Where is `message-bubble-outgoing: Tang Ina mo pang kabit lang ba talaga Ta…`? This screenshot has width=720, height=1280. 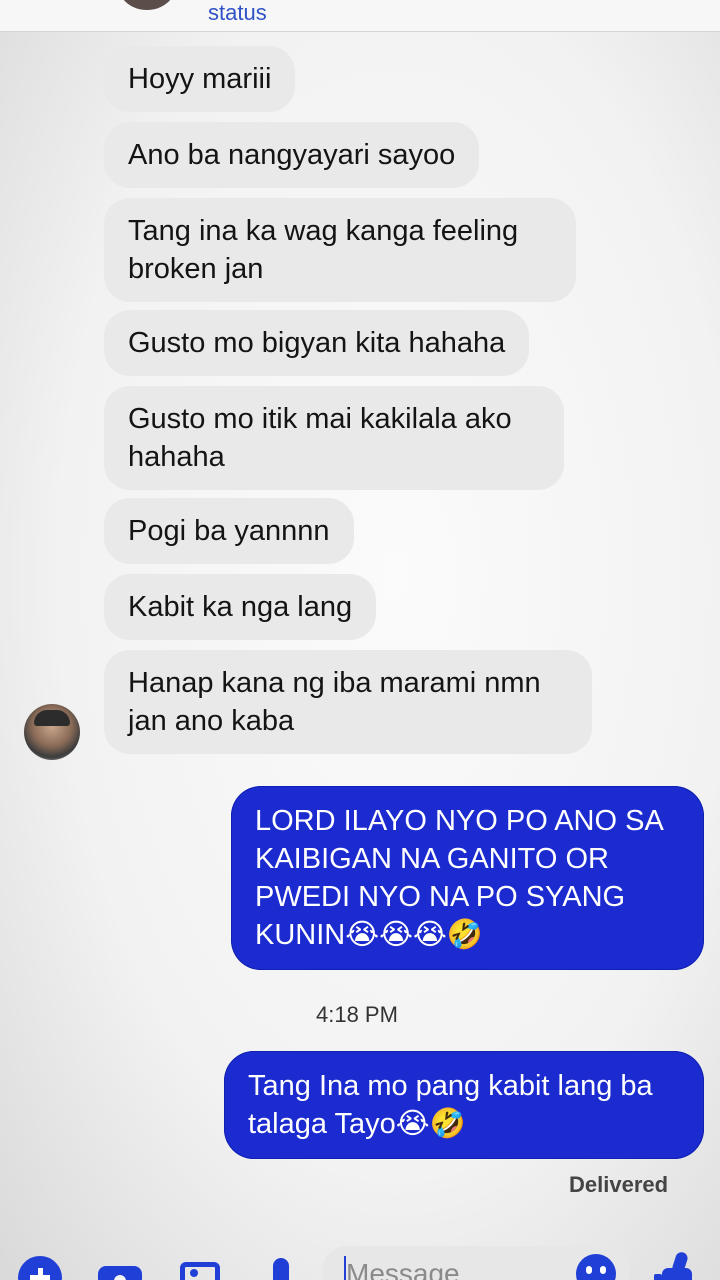
message-bubble-outgoing: Tang Ina mo pang kabit lang ba talaga Ta… is located at coordinates (464, 1105).